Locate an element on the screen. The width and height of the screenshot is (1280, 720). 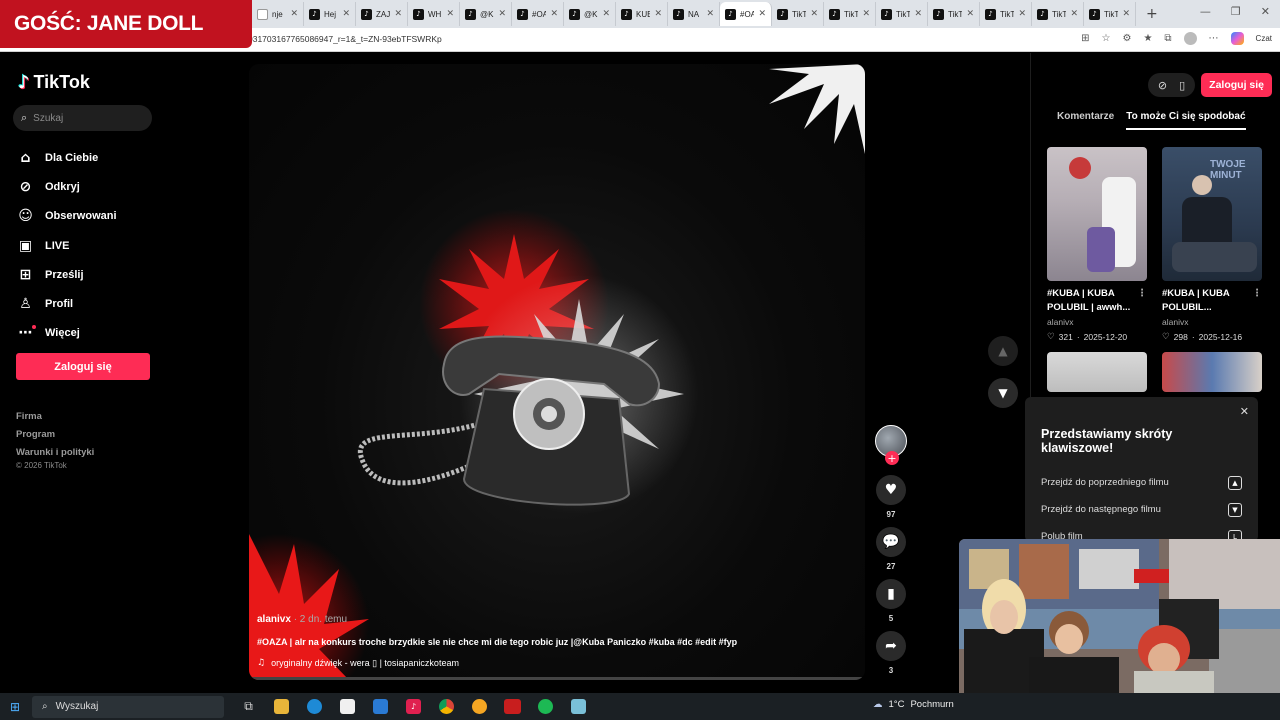
streaming-app-icon is located at coordinates (512, 706).